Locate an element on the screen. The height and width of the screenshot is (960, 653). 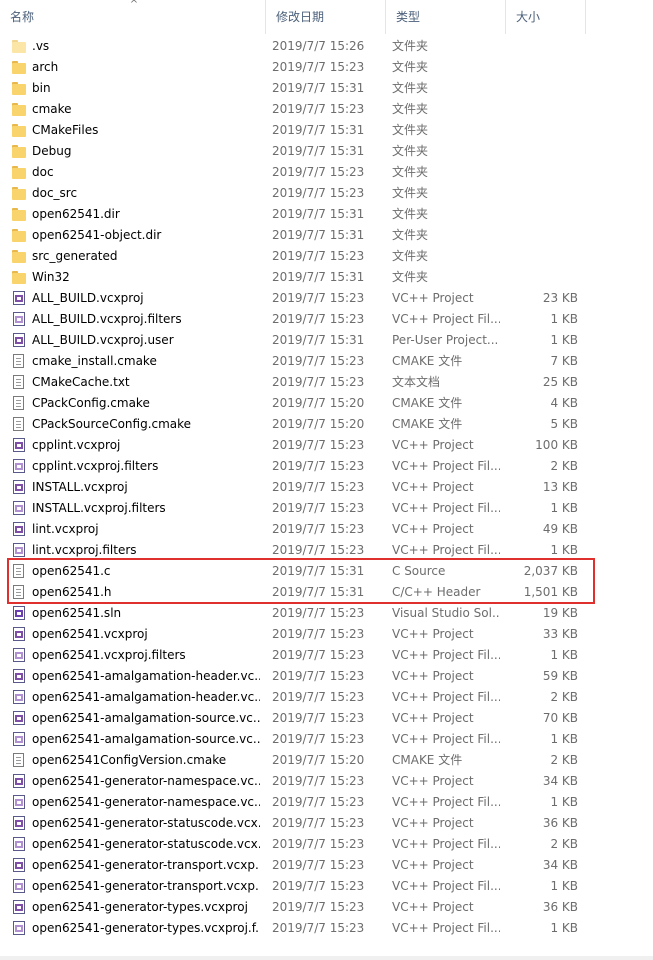
column-header-type: 类型 is located at coordinates (446, 17).